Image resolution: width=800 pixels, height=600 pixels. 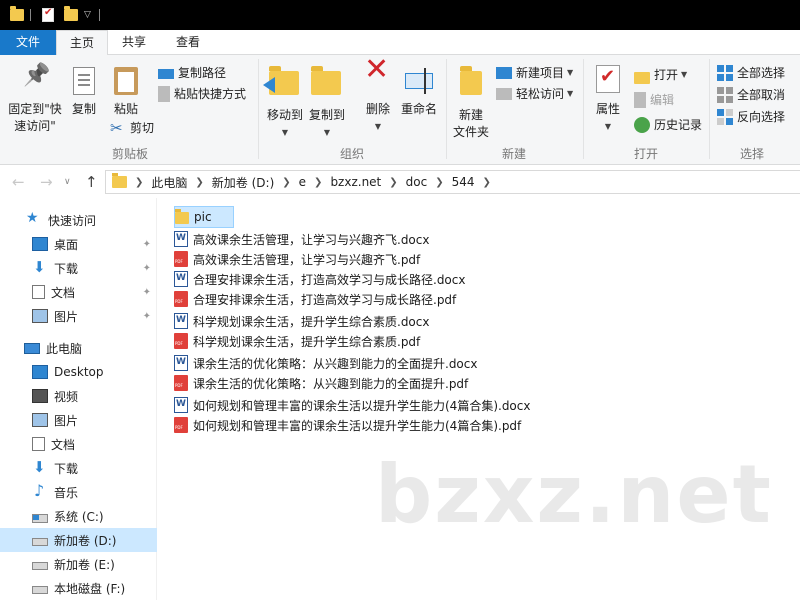 What do you see at coordinates (78, 220) in the screenshot?
I see `sidebar-item-quick-access: 快速访问` at bounding box center [78, 220].